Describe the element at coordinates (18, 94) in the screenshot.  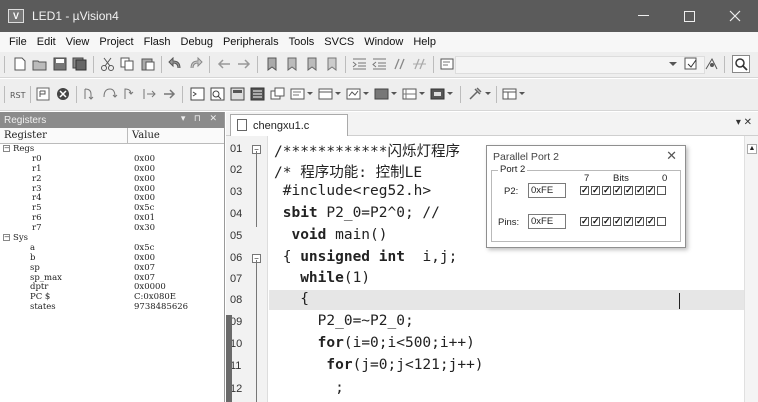
I see `reset-icon: RST` at that location.